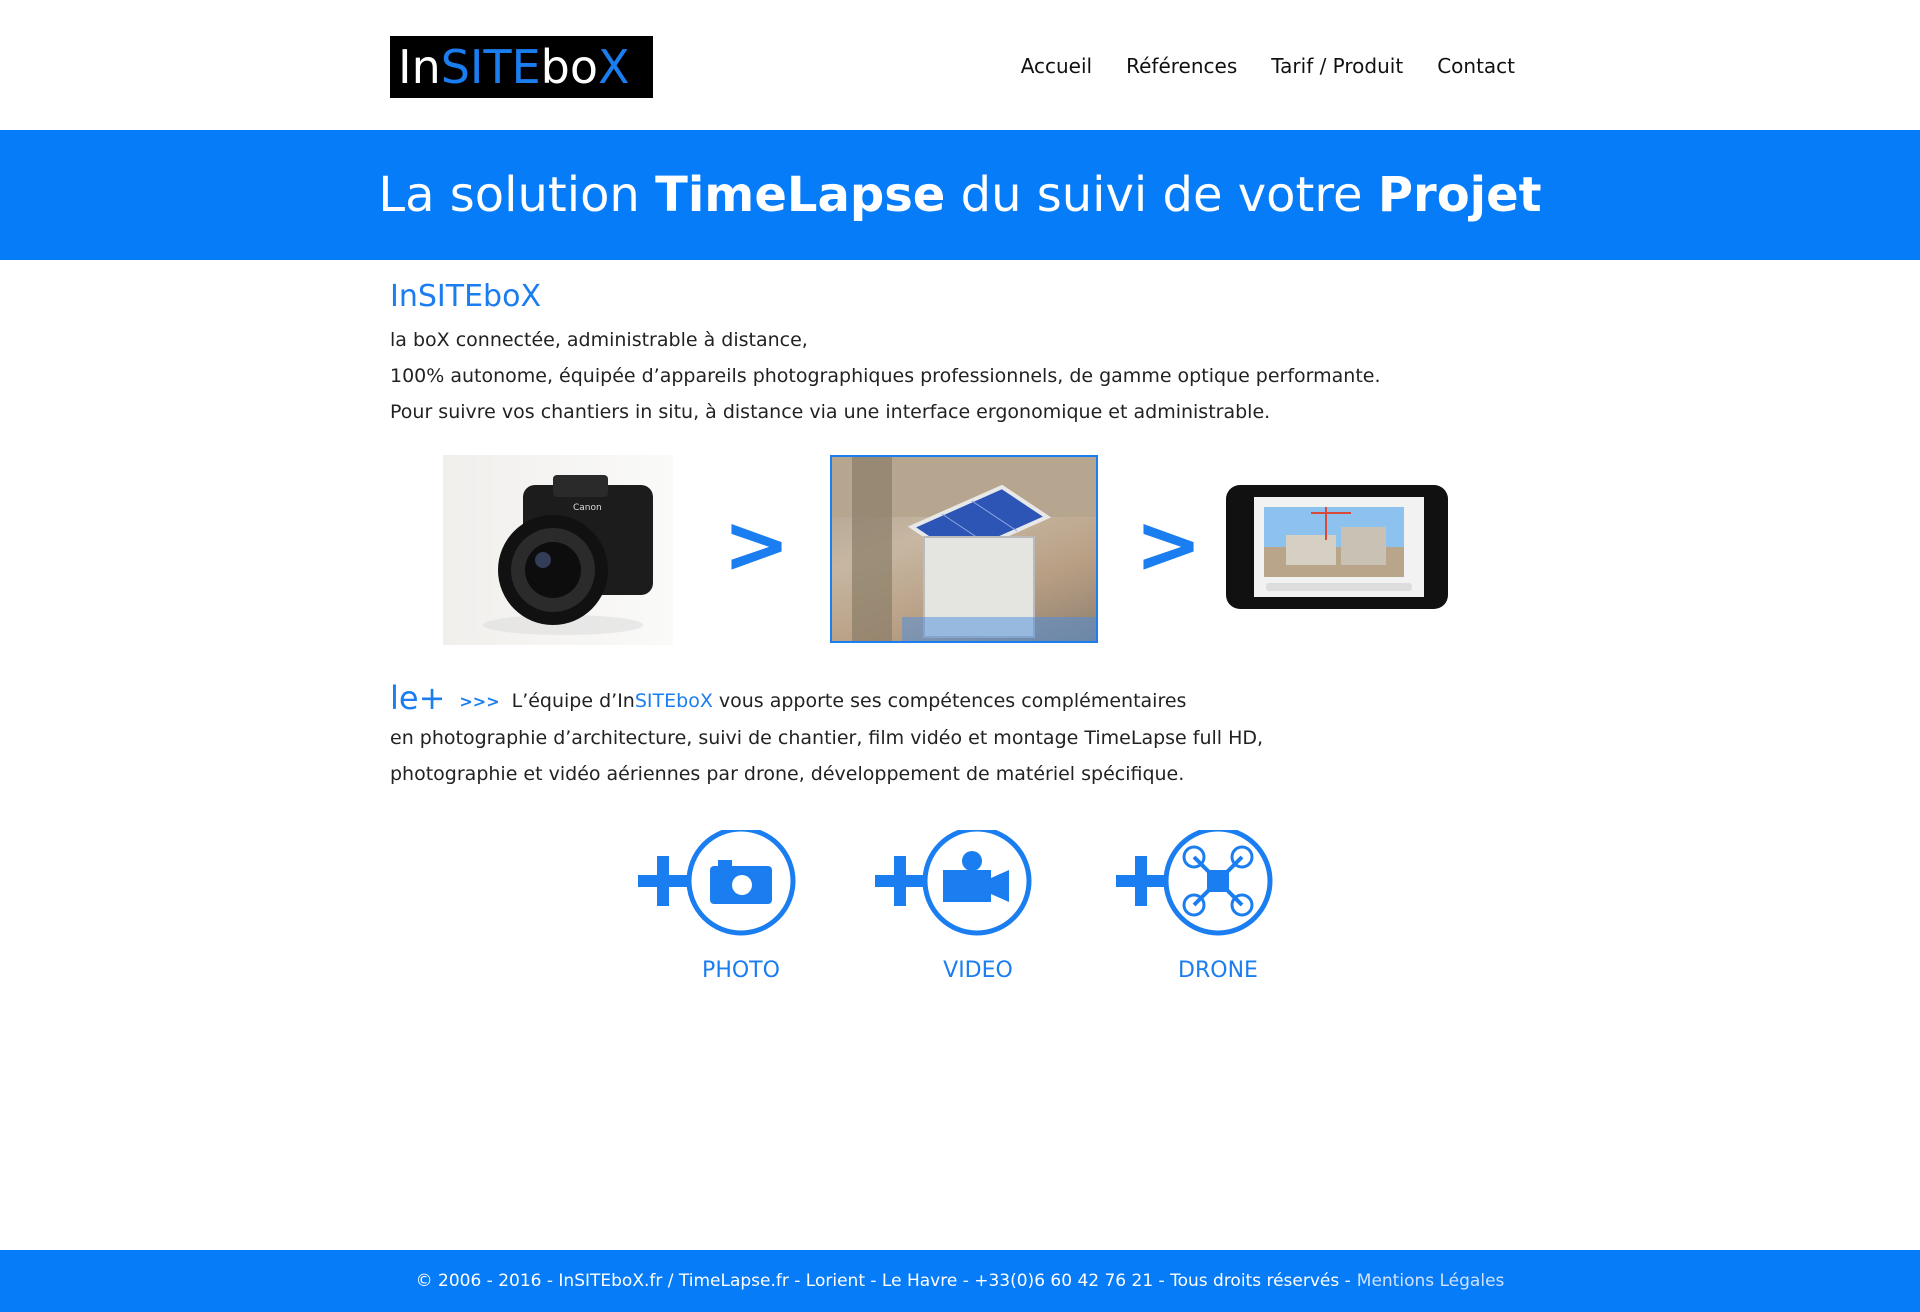  I want to click on section-title: InSITEboX, so click(960, 297).